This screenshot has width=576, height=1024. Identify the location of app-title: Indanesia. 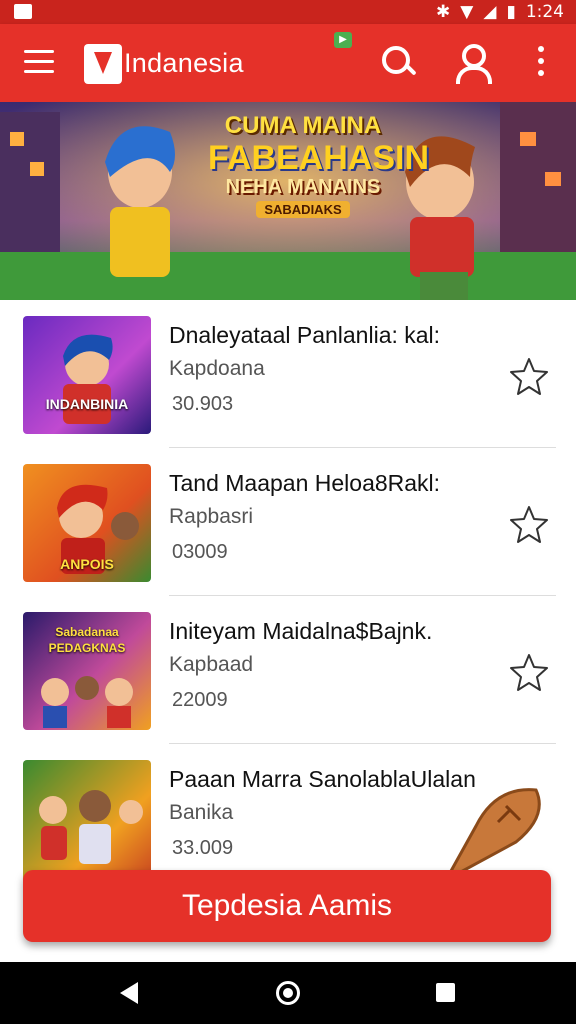
(184, 63).